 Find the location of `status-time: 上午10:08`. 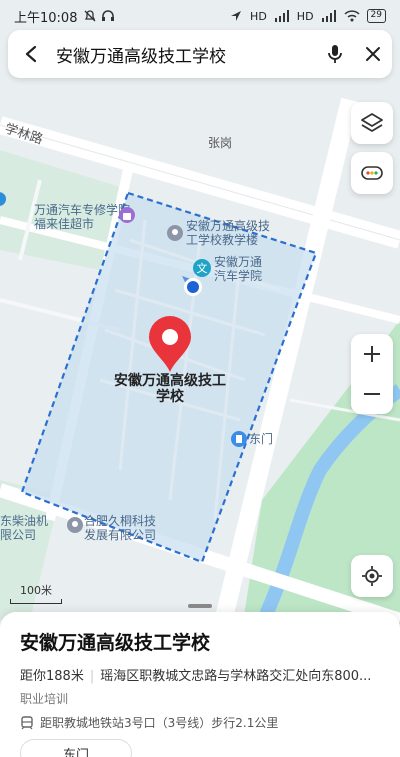

status-time: 上午10:08 is located at coordinates (46, 18).